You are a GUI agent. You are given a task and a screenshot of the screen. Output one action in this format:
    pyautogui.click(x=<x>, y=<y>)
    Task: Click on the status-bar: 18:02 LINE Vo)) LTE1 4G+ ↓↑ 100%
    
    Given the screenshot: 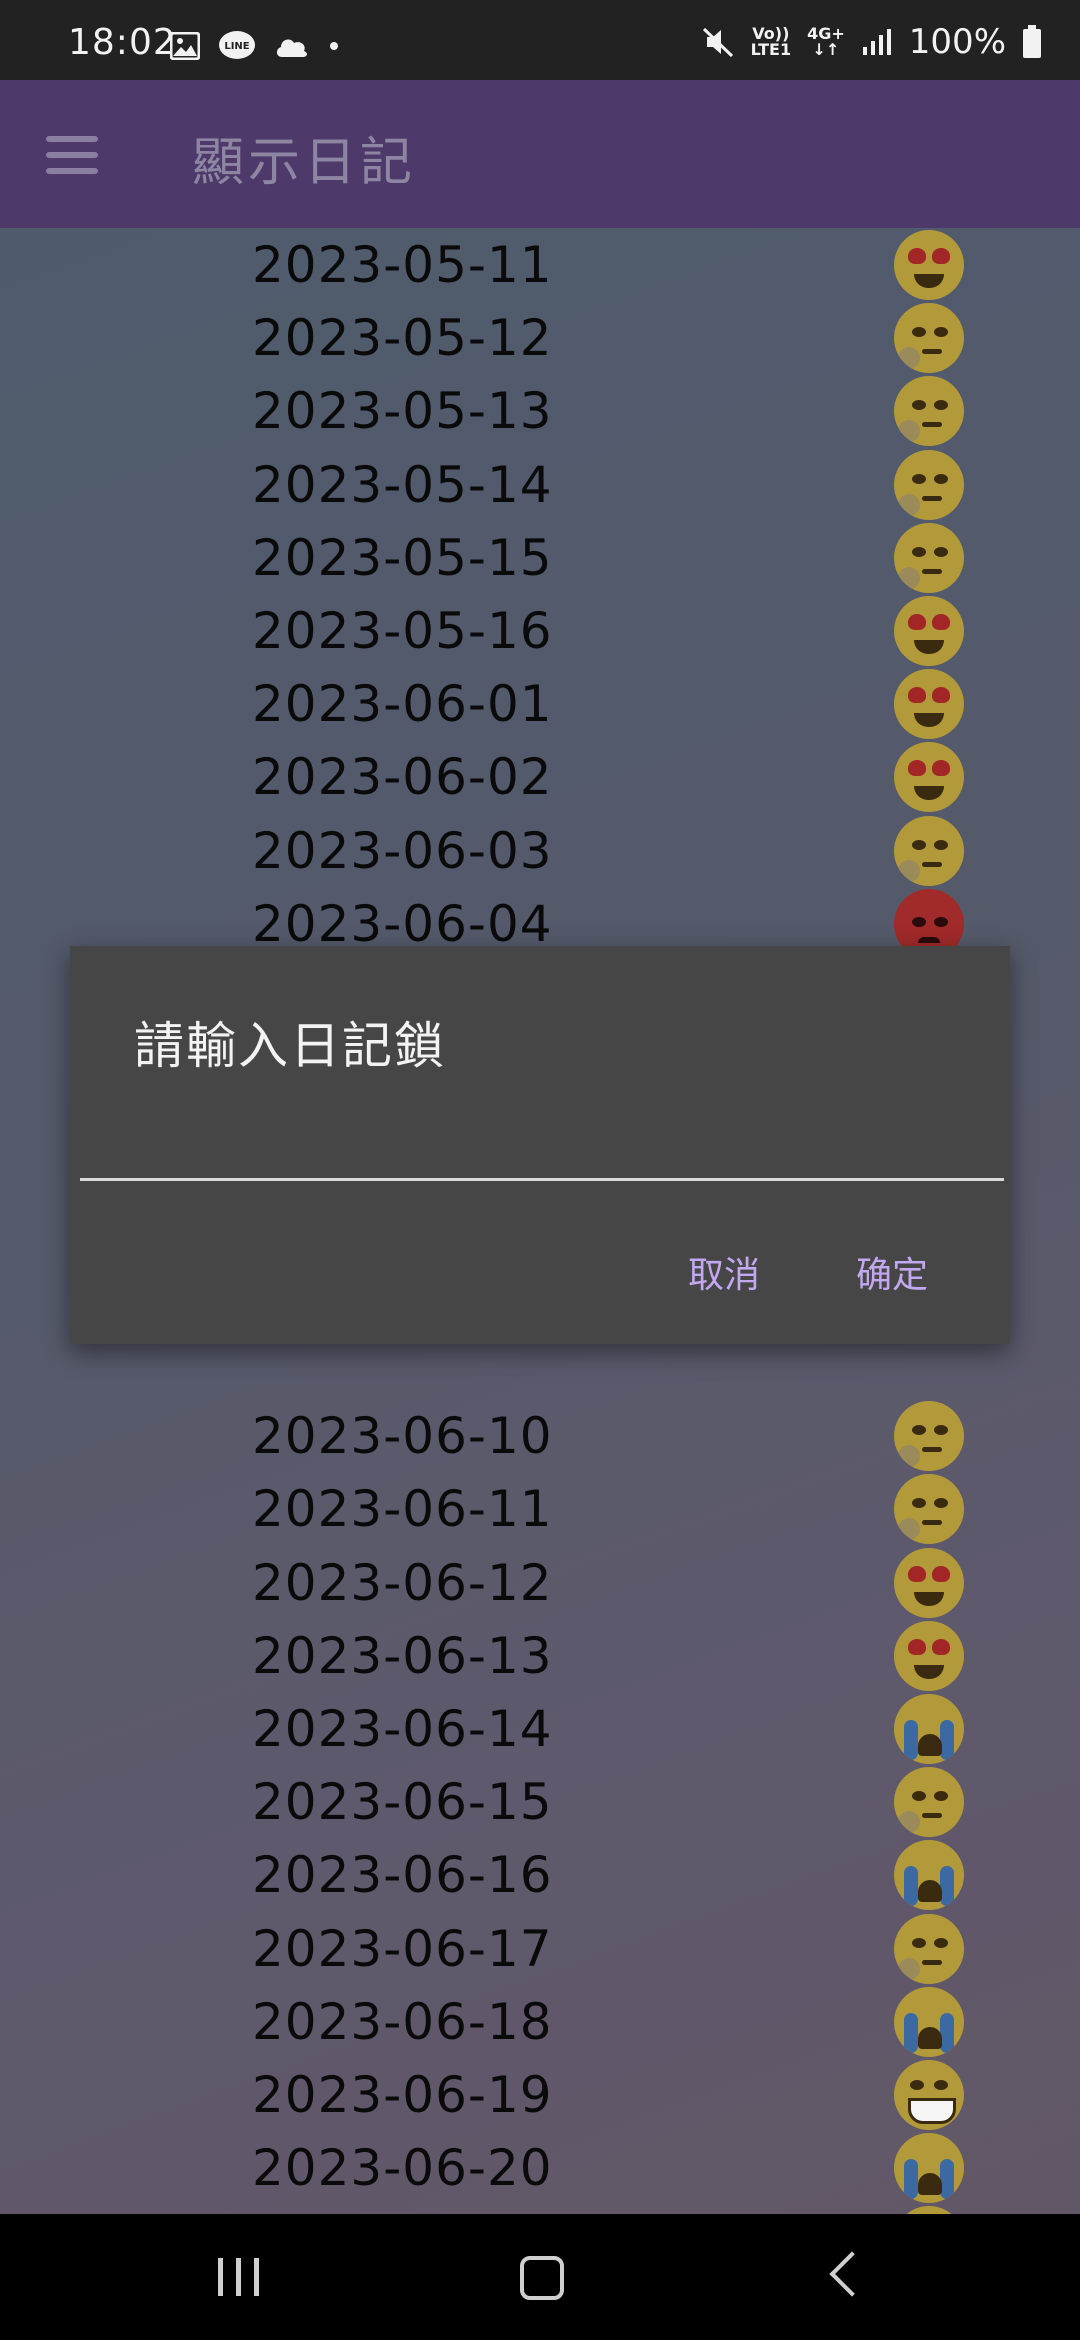 What is the action you would take?
    pyautogui.click(x=540, y=40)
    